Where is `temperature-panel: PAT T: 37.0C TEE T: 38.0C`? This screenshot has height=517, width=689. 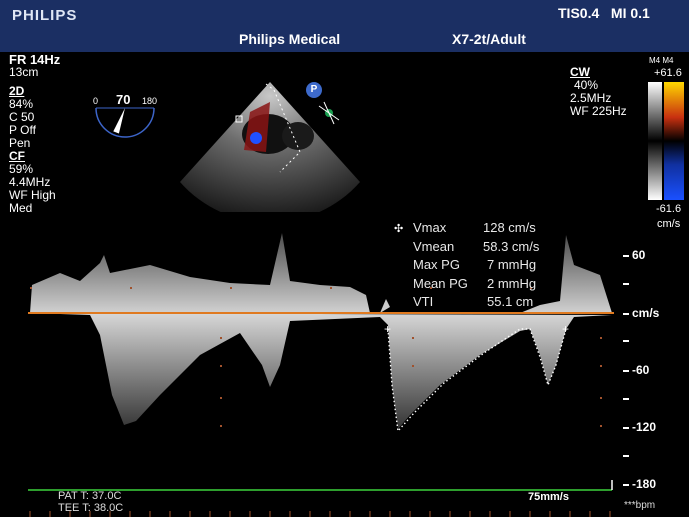
temperature-panel: PAT T: 37.0C TEE T: 38.0C is located at coordinates (90, 502).